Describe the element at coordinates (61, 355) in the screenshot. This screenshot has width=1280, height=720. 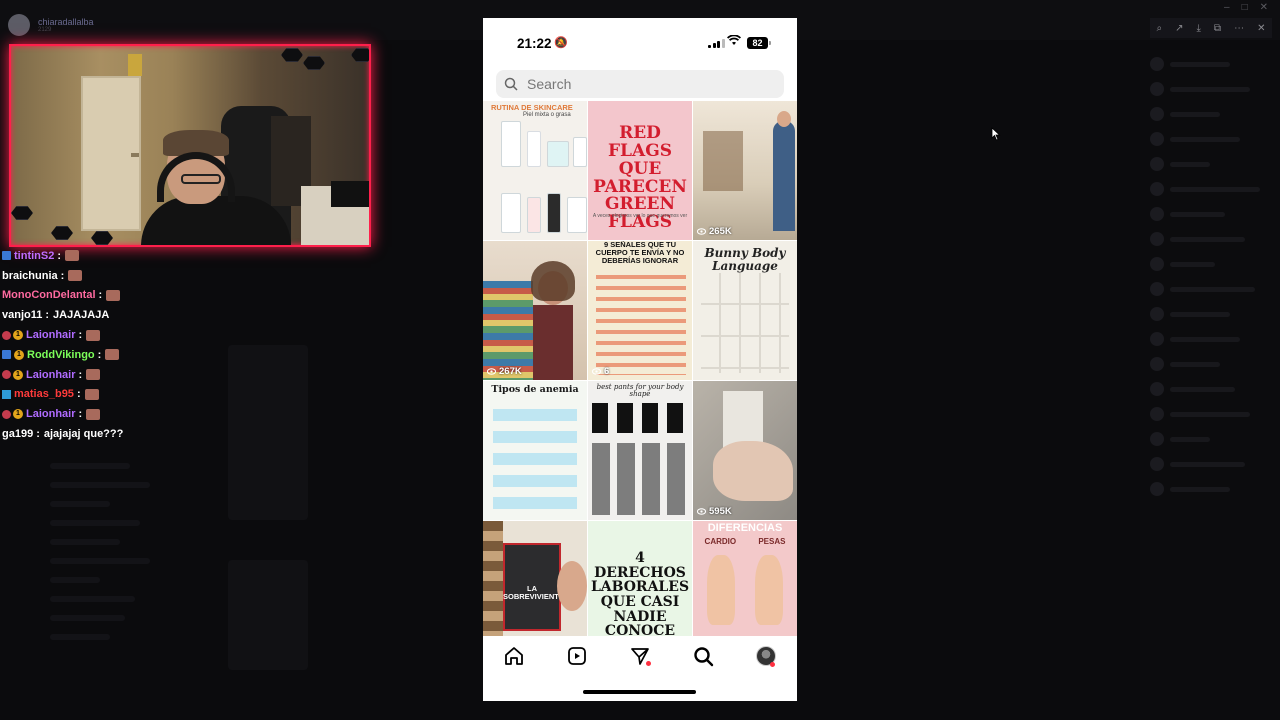
I see `chat-username: RoddVikingo` at that location.